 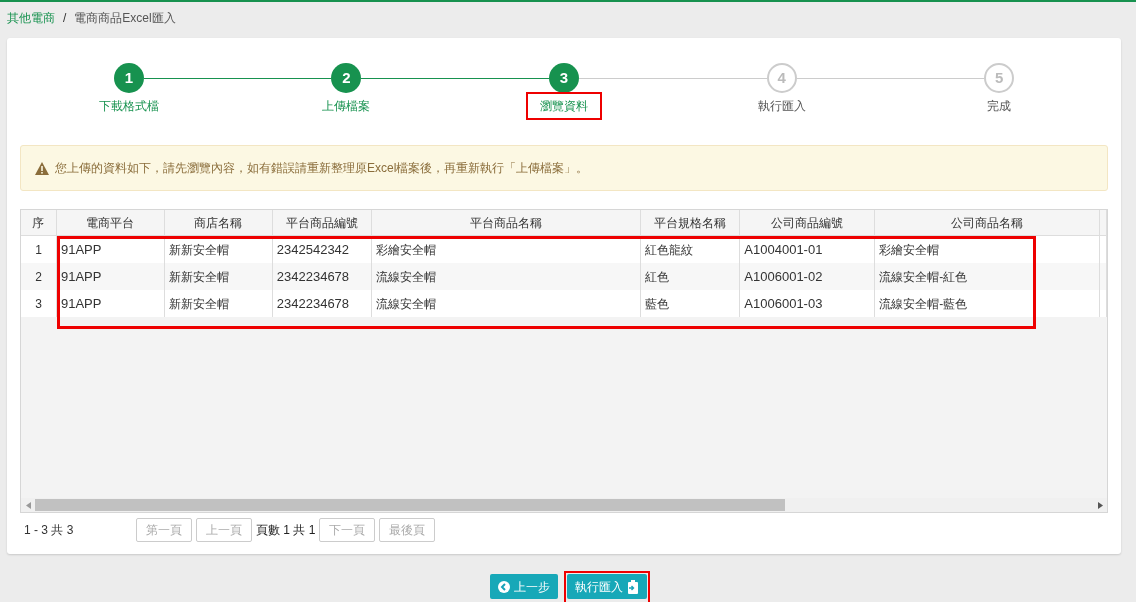 I want to click on table-cell: A1006001-03, so click(x=808, y=303).